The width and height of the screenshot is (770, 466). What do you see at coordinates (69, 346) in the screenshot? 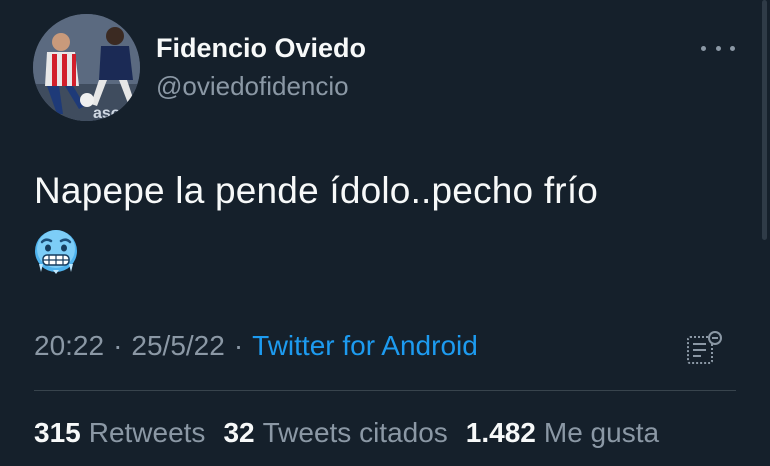
I see `tweet-time: 20:22` at bounding box center [69, 346].